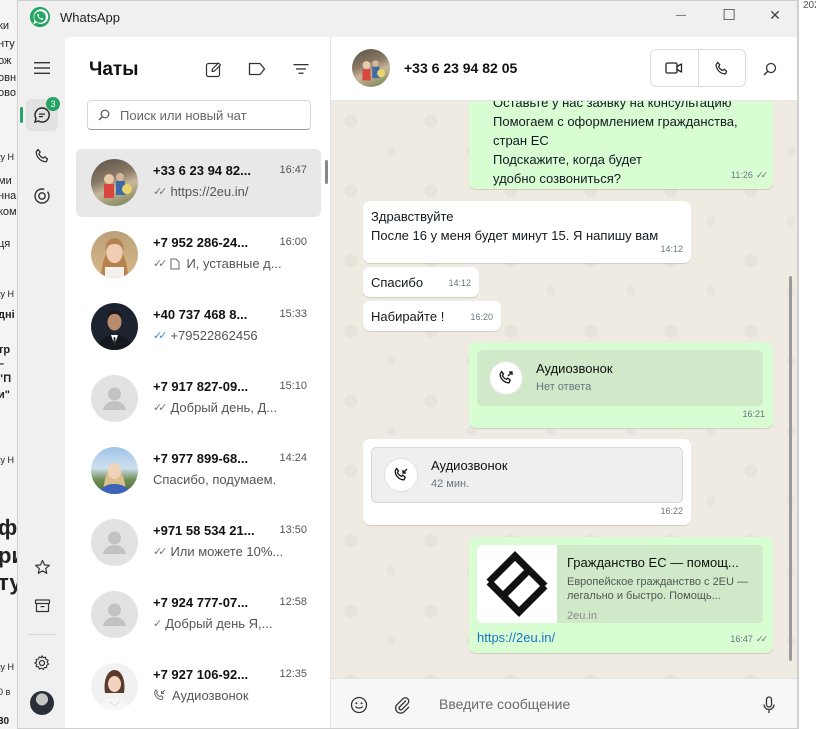 The image size is (816, 729). Describe the element at coordinates (729, 15) in the screenshot. I see `maximize-button: ☐` at that location.